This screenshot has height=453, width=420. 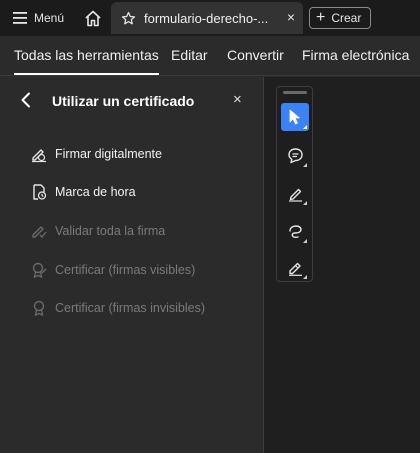 I want to click on item-label: Certificar (firmas visibles), so click(x=125, y=270).